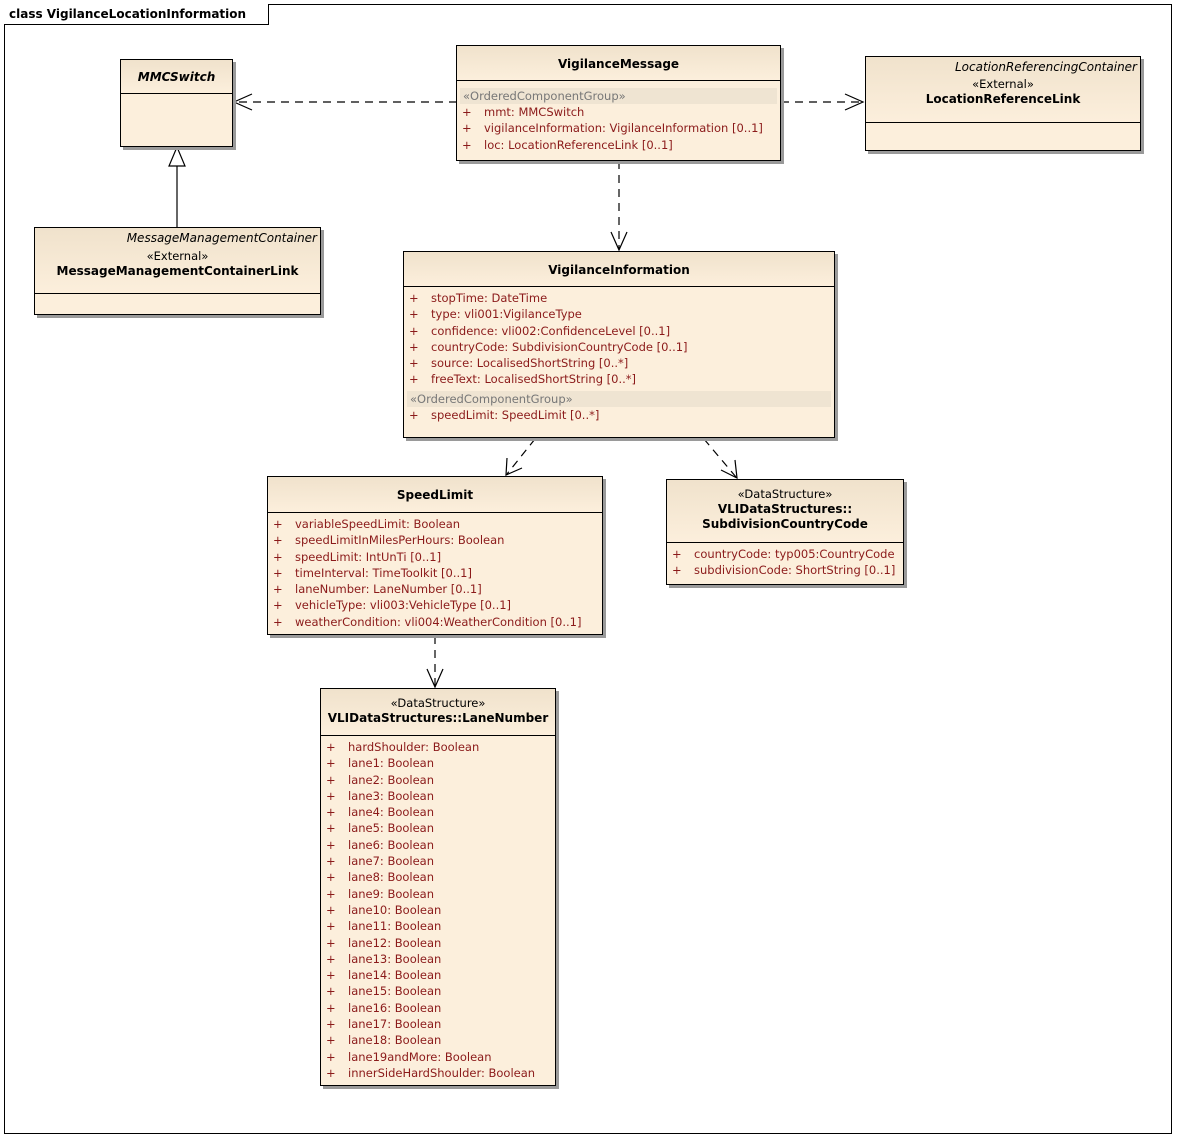  What do you see at coordinates (489, 298) in the screenshot?
I see `attribute-text: stopTime: DateTime` at bounding box center [489, 298].